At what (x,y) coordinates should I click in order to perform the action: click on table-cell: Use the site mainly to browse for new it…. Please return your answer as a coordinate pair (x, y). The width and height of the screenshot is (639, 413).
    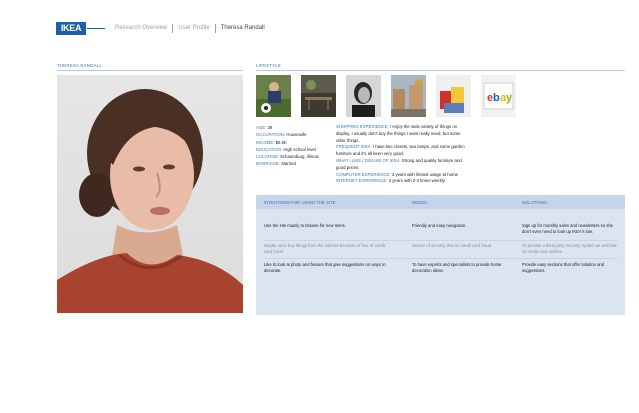
    Looking at the image, I should click on (305, 225).